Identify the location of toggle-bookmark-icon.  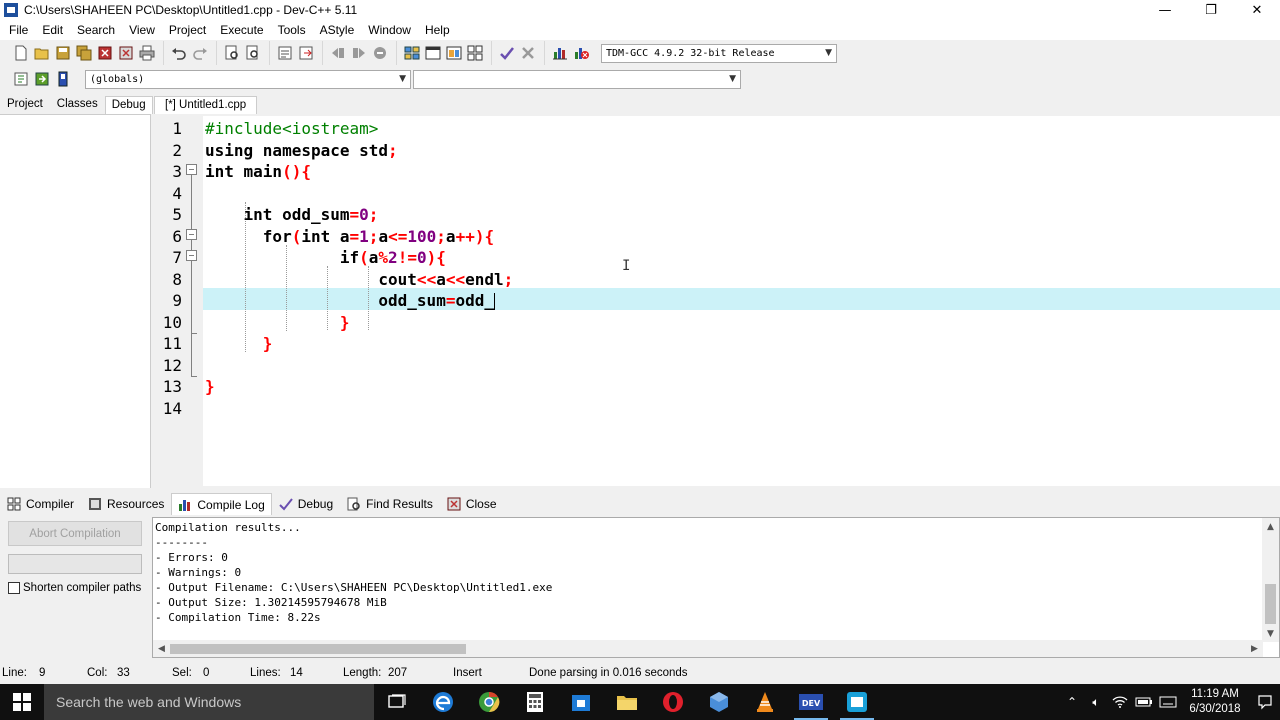
(42, 79).